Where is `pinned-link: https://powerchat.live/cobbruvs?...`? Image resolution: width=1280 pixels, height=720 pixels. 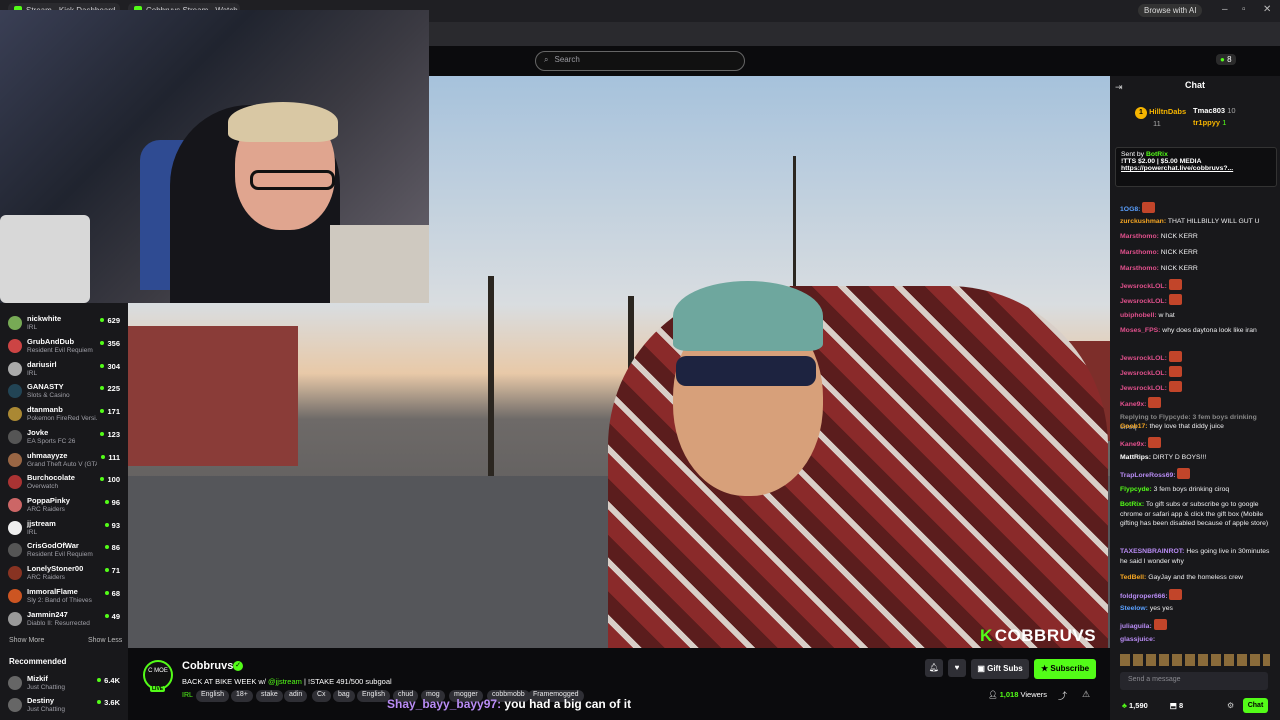
pinned-link: https://powerchat.live/cobbruvs?... is located at coordinates (1196, 168).